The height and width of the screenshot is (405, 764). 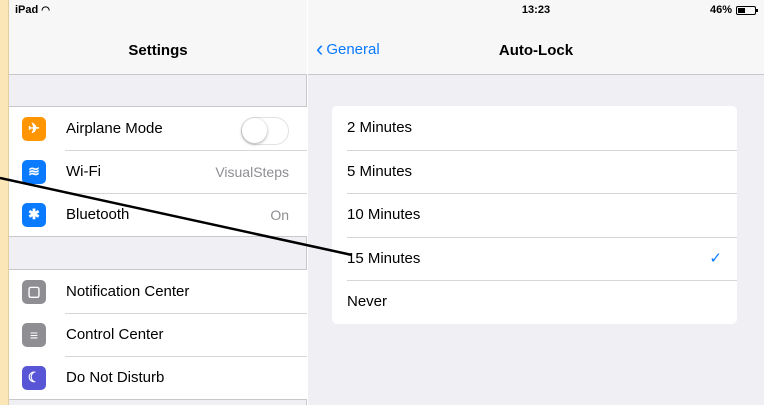 What do you see at coordinates (115, 377) in the screenshot?
I see `row-label: Do Not Disturb` at bounding box center [115, 377].